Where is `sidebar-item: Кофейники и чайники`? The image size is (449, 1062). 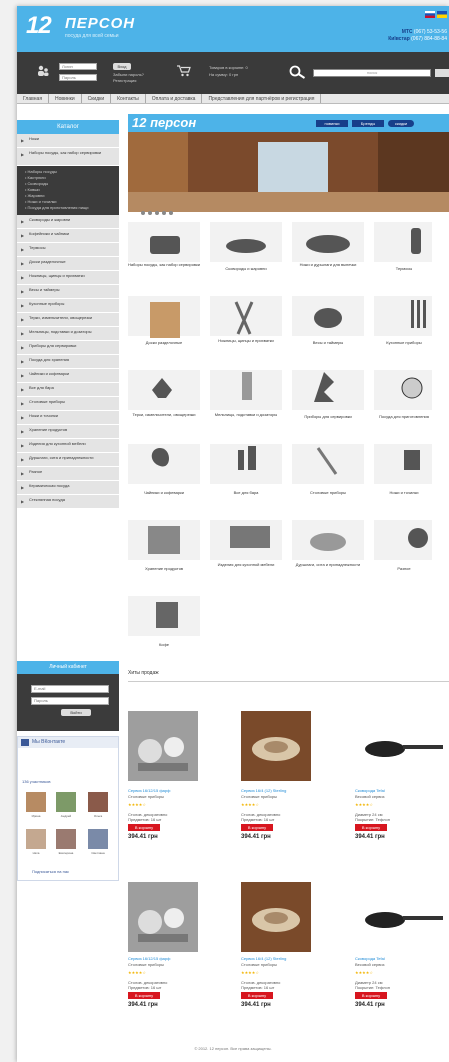
sidebar-item: Кофейники и чайники is located at coordinates (68, 236).